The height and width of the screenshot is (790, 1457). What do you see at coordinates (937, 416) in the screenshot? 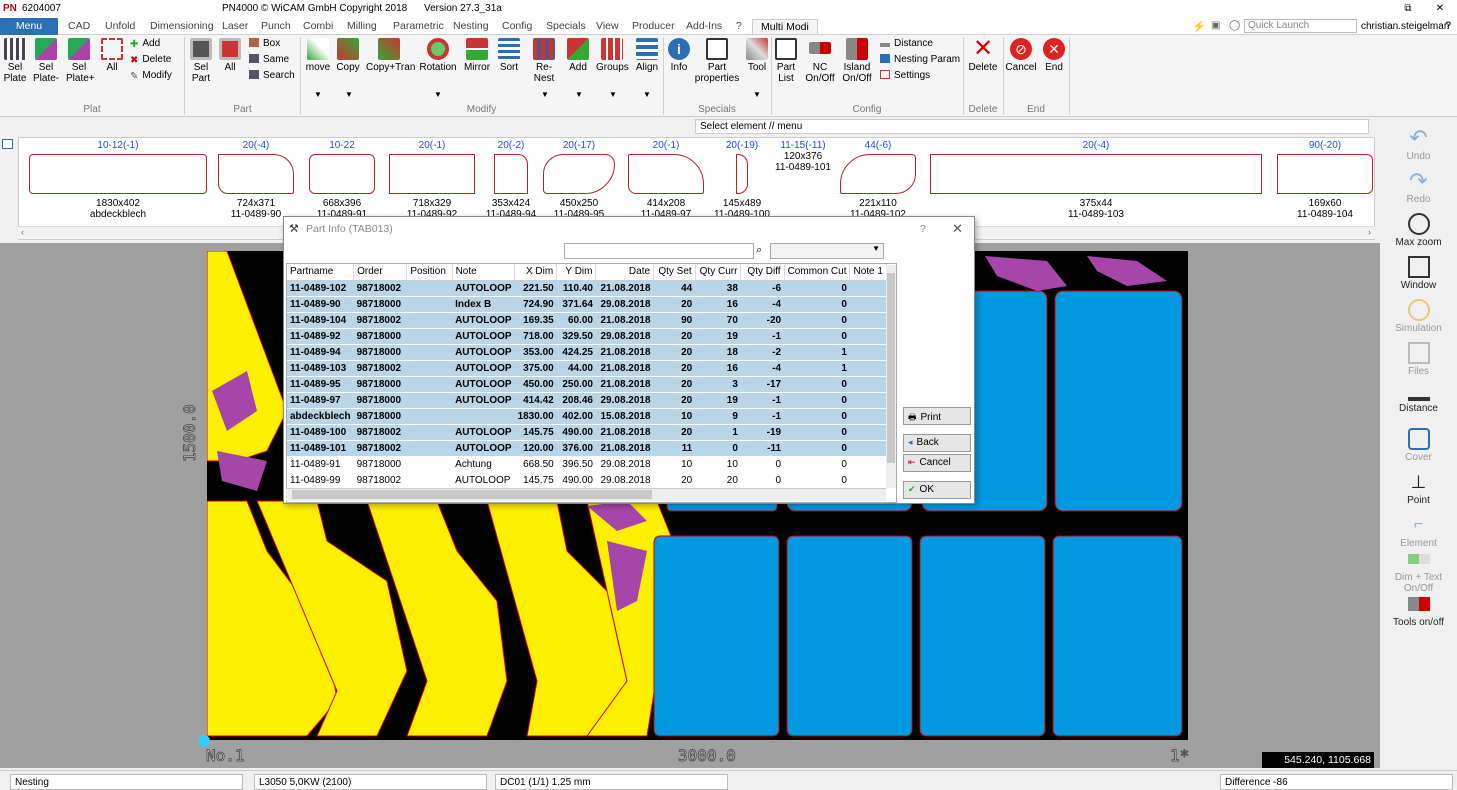
I see `print-button: 🖶 Print` at bounding box center [937, 416].